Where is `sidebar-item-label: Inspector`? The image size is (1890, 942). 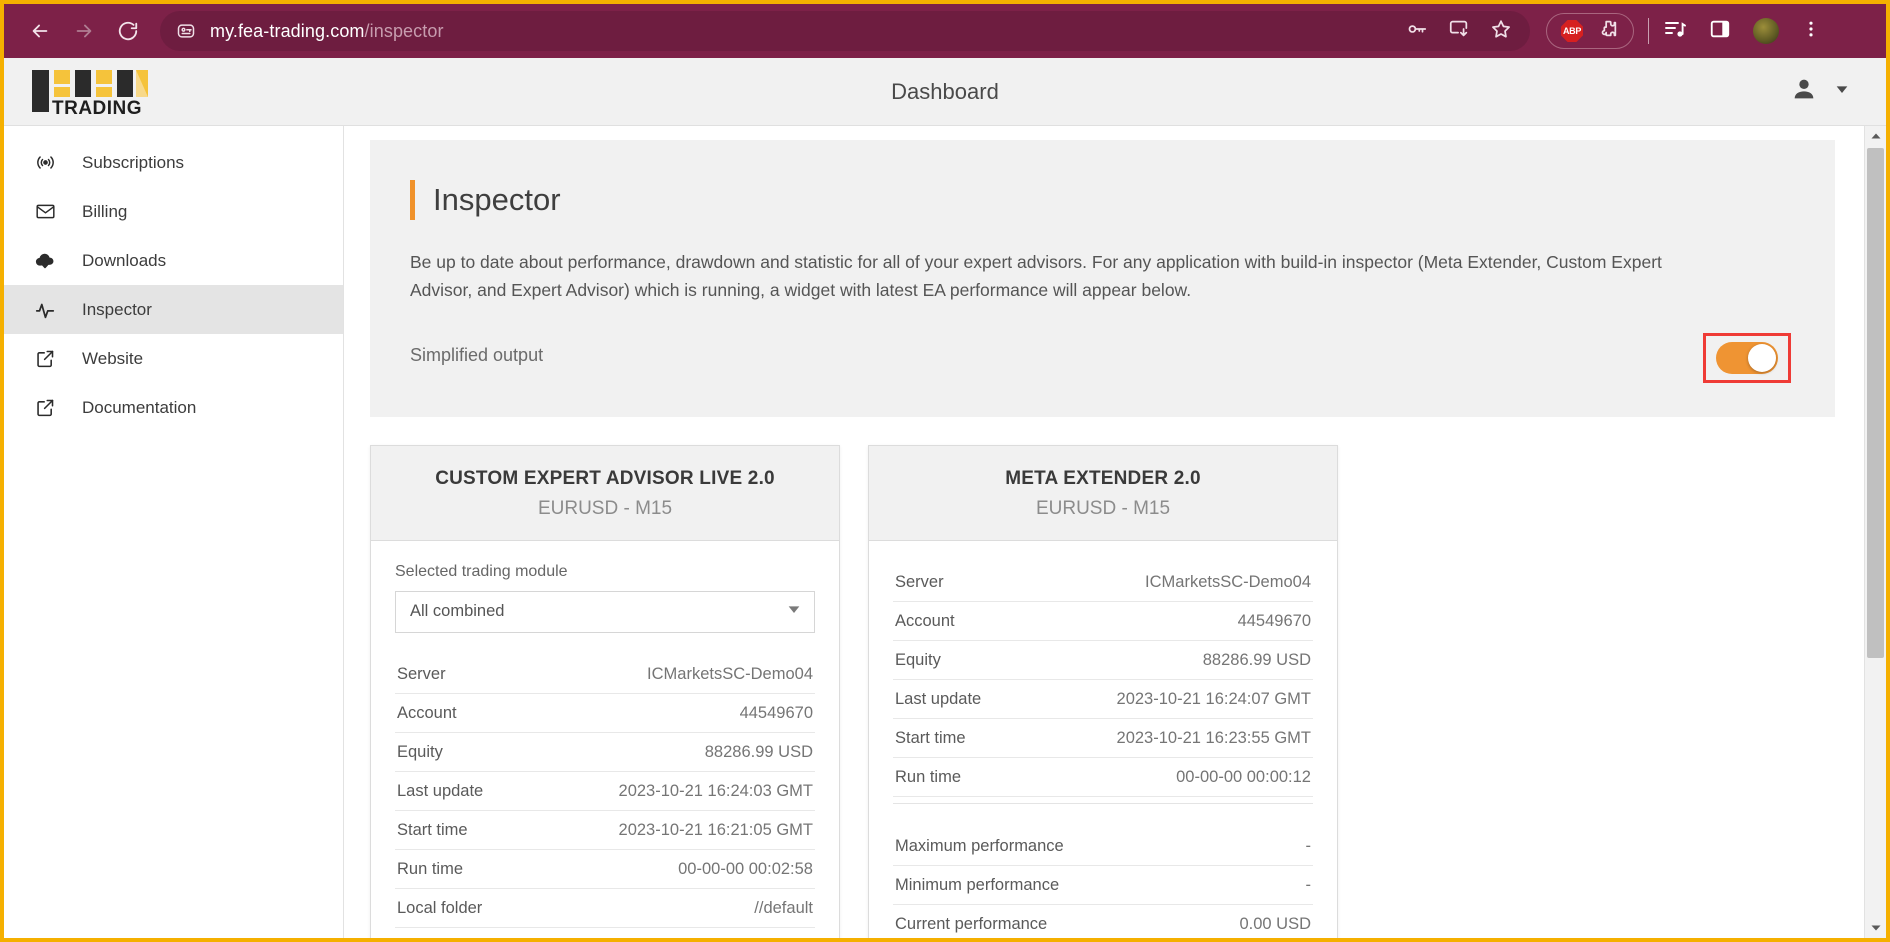
sidebar-item-label: Inspector is located at coordinates (117, 309).